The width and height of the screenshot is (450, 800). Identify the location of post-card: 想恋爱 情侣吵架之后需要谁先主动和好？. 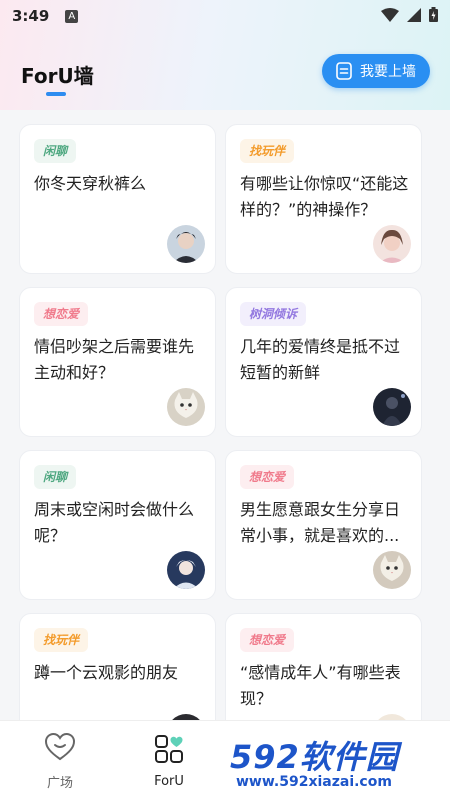
(117, 362).